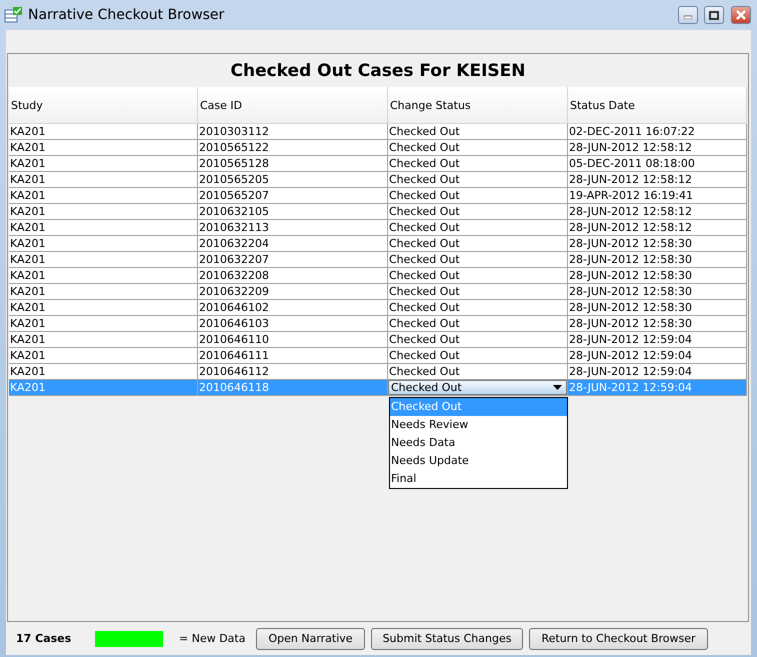  I want to click on table-cell: 2010646110, so click(293, 340).